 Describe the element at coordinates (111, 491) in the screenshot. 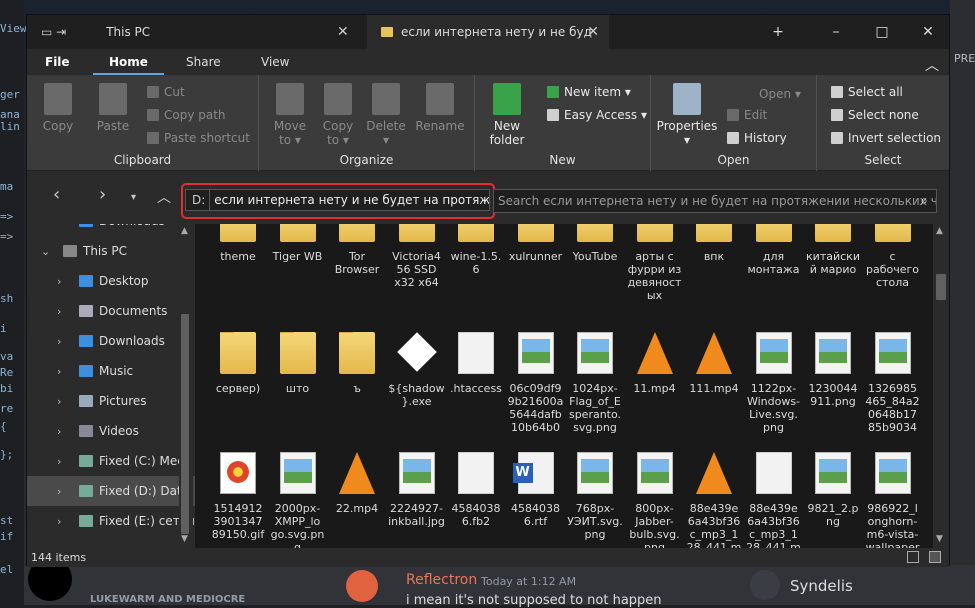

I see `sidebar-item-drive: › Fixed (D:) Data` at that location.